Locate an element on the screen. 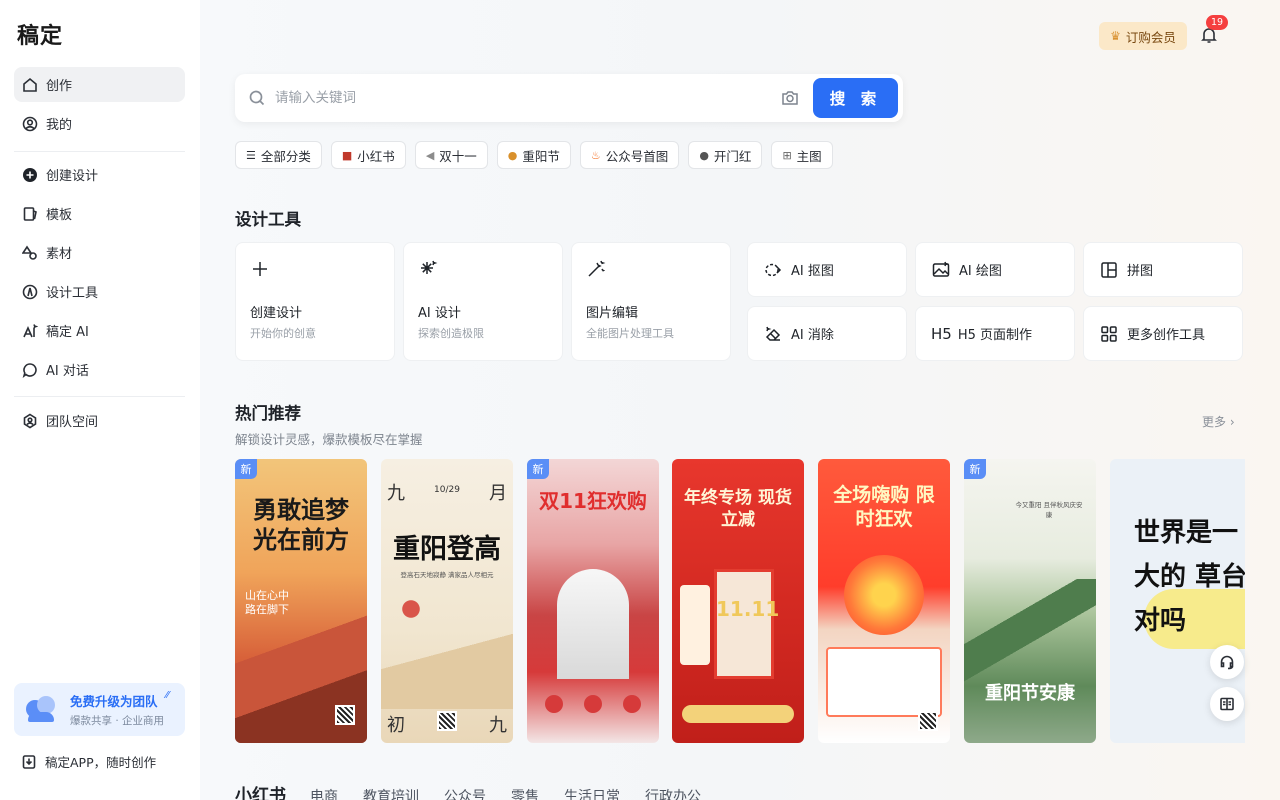 The image size is (1280, 800). chip-xiaohongshu: ■ 小红书 is located at coordinates (368, 155).